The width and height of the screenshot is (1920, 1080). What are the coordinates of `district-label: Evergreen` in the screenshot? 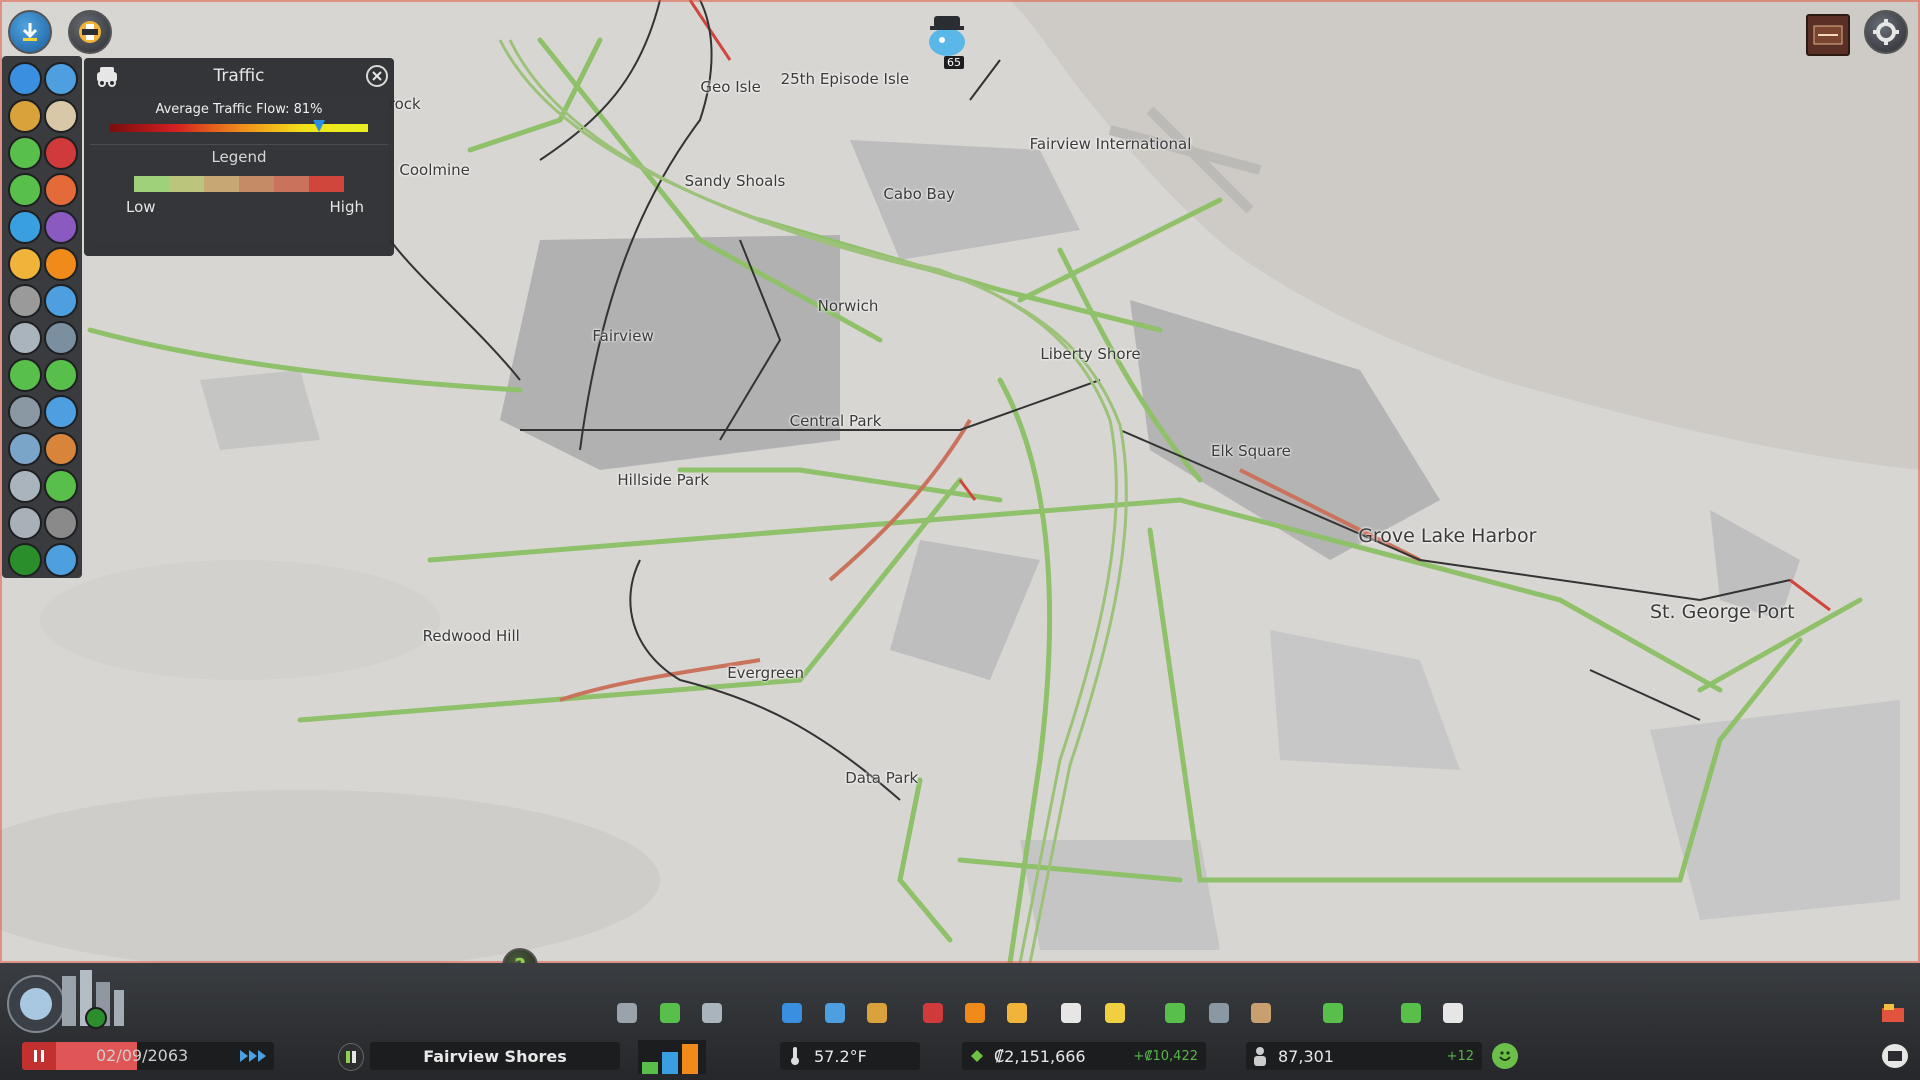 It's located at (765, 673).